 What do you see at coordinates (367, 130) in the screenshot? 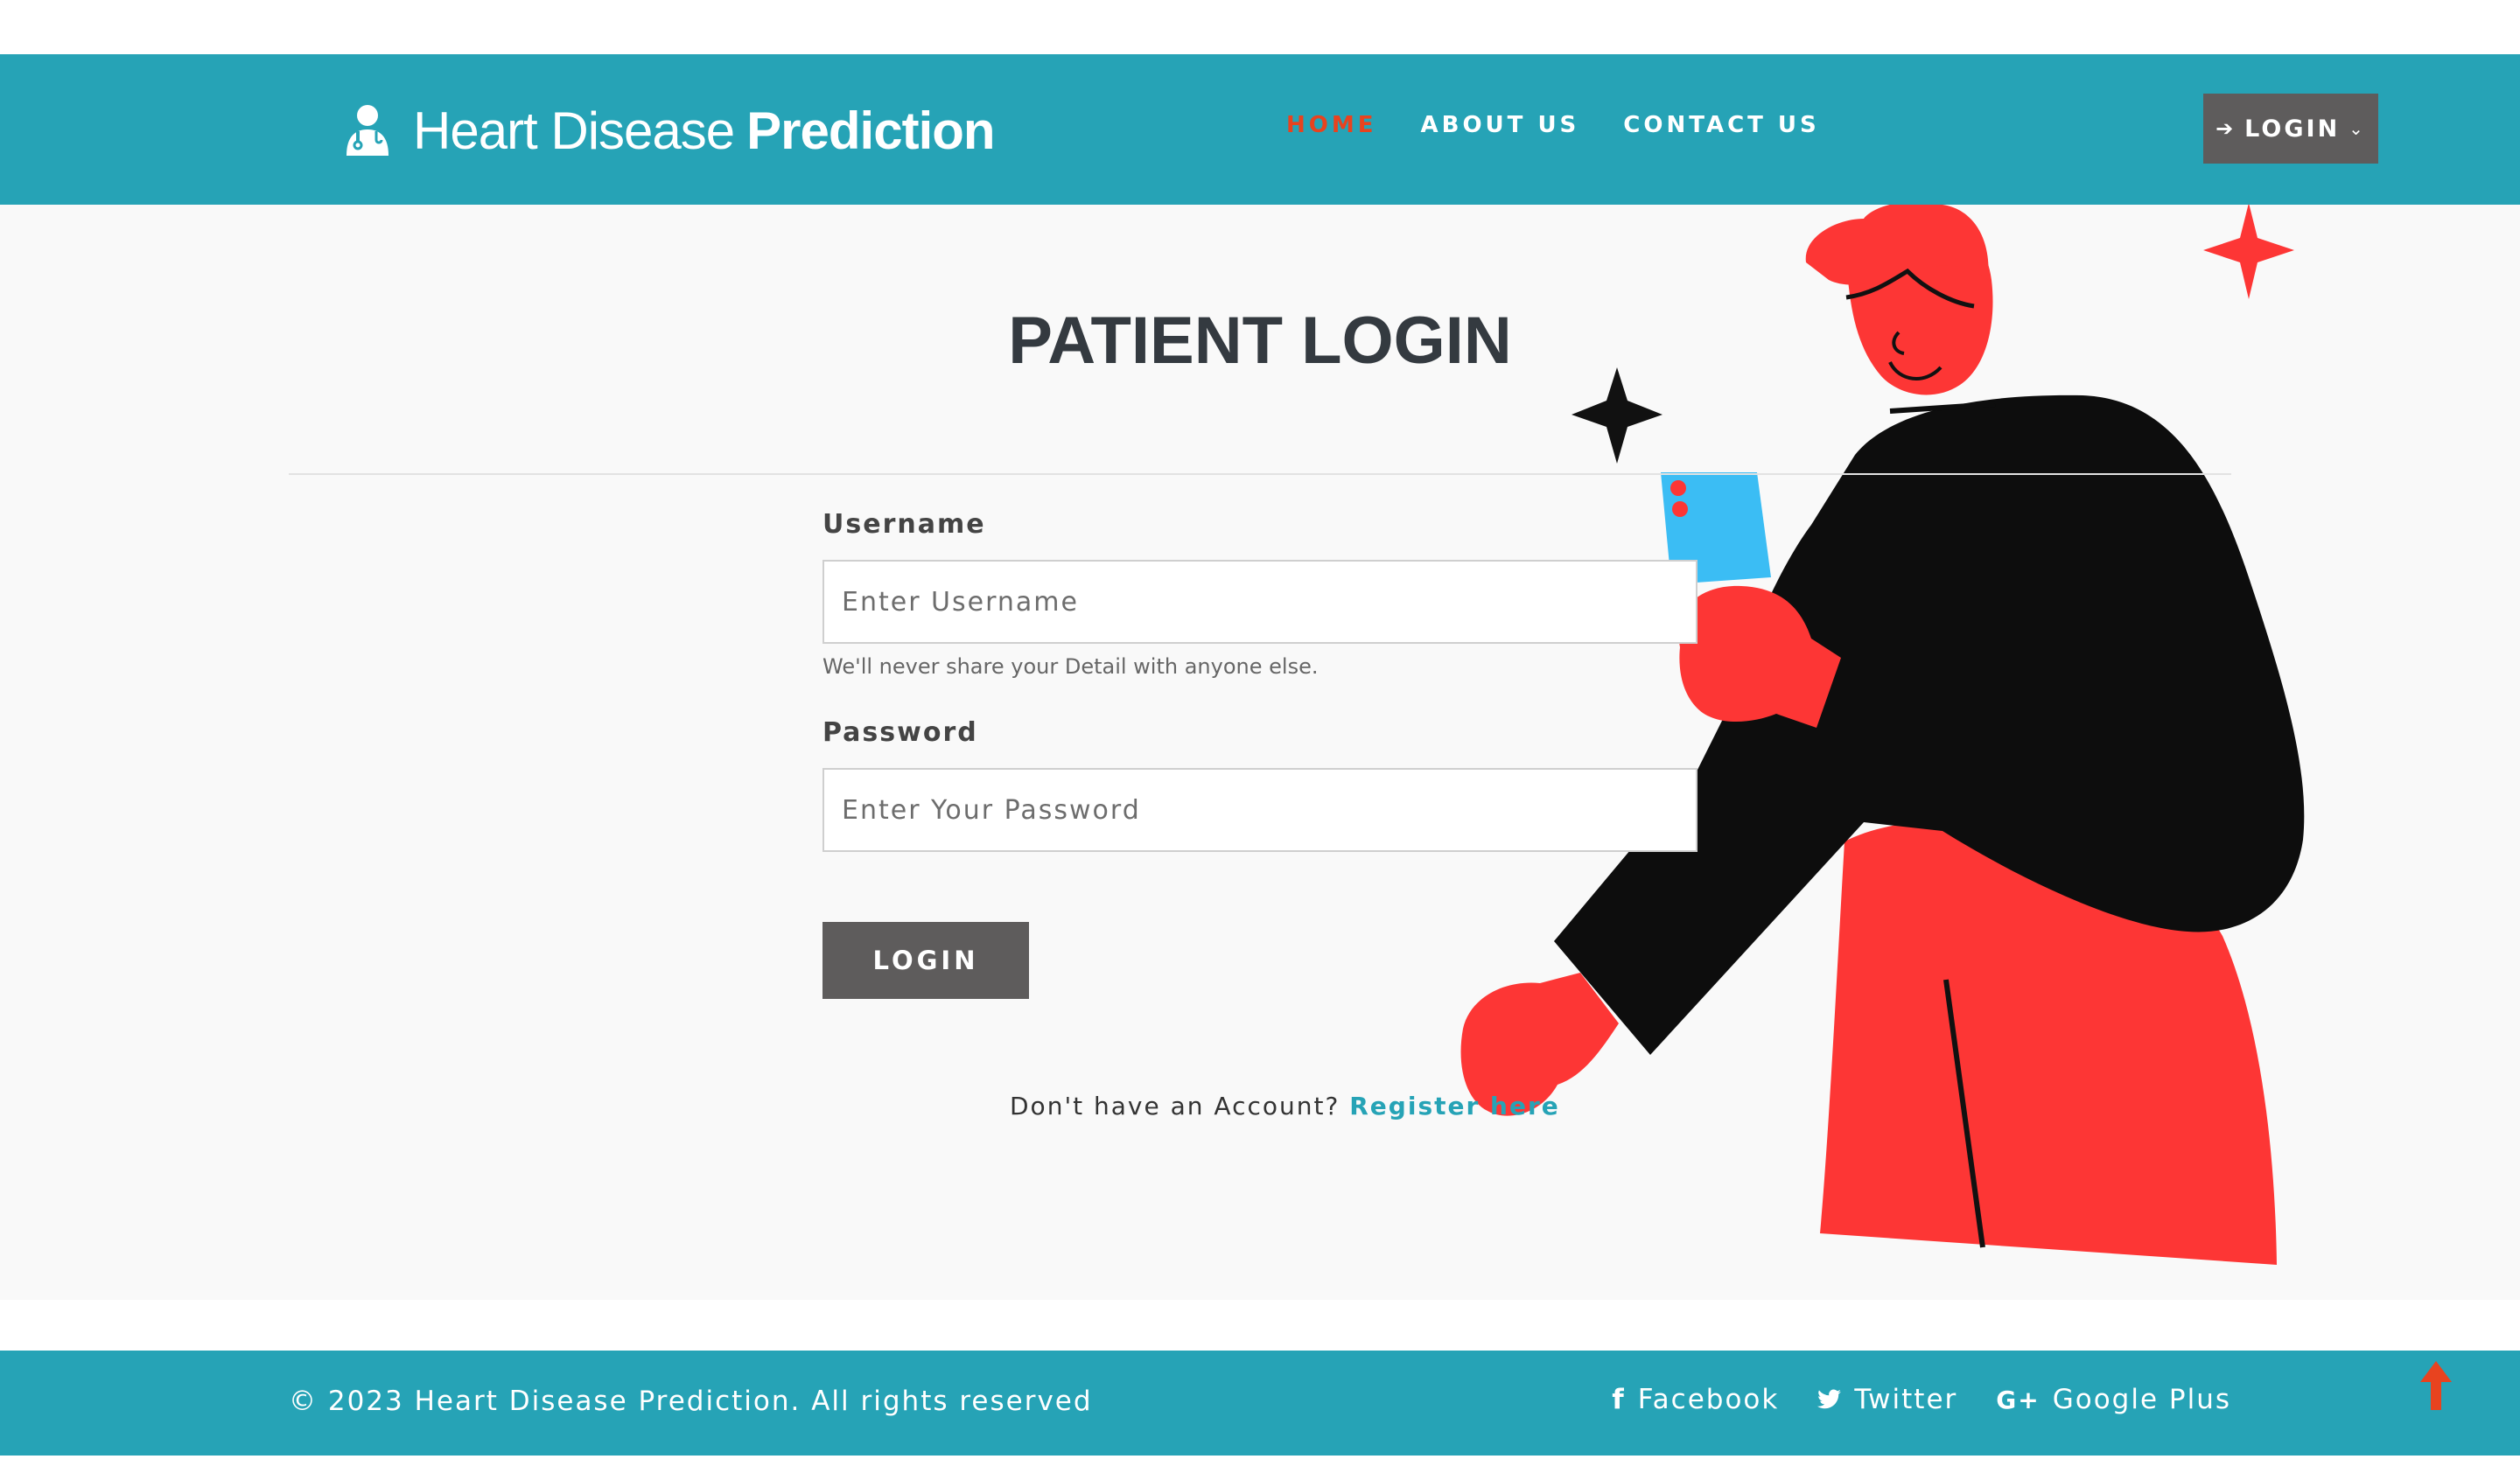
I see `doctor-icon` at bounding box center [367, 130].